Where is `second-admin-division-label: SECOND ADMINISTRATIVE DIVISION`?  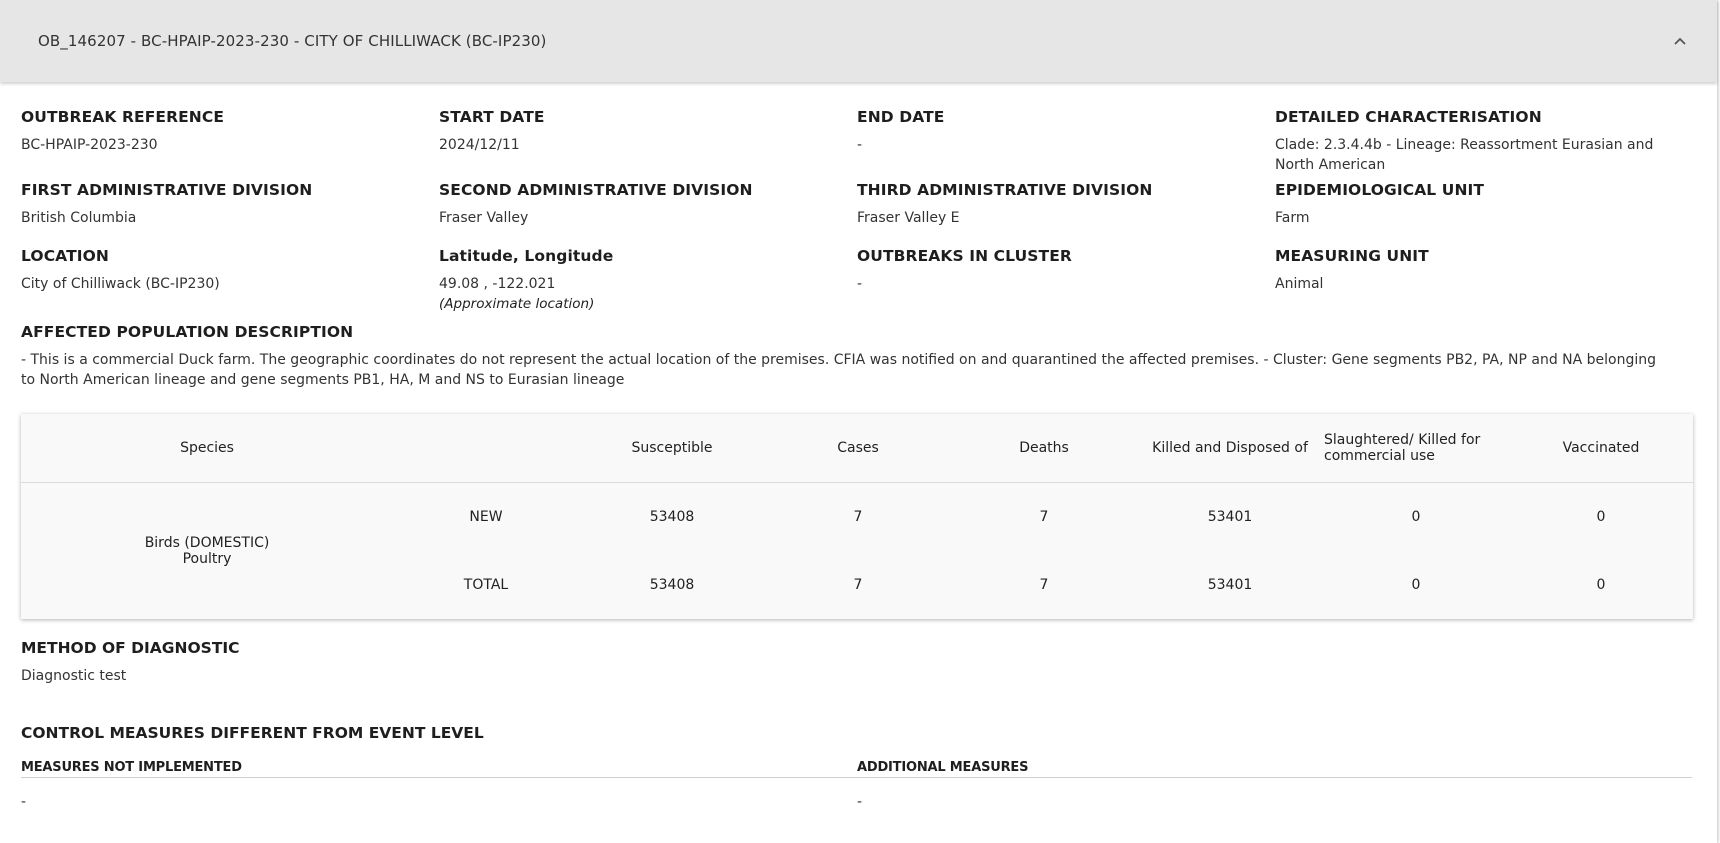 second-admin-division-label: SECOND ADMINISTRATIVE DIVISION is located at coordinates (596, 190).